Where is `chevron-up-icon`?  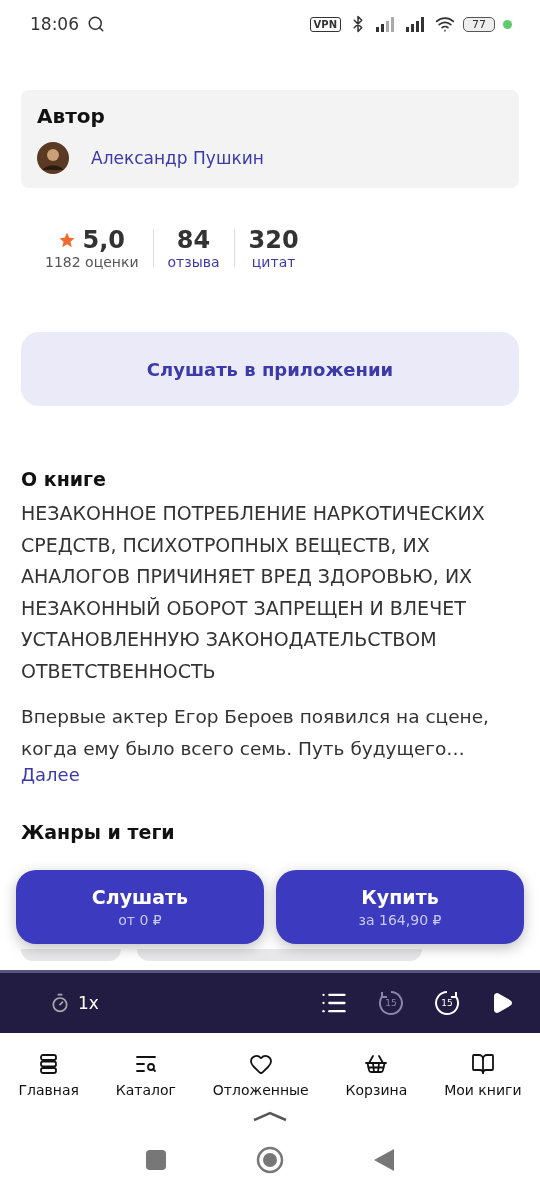 chevron-up-icon is located at coordinates (270, 1116).